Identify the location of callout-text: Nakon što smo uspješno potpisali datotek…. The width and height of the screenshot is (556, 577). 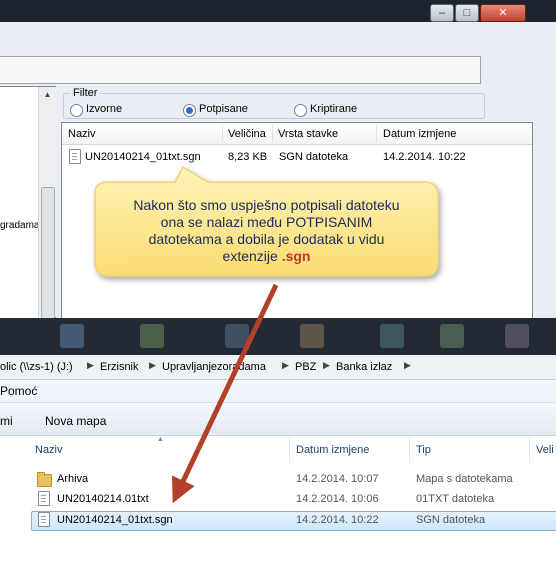
(266, 231).